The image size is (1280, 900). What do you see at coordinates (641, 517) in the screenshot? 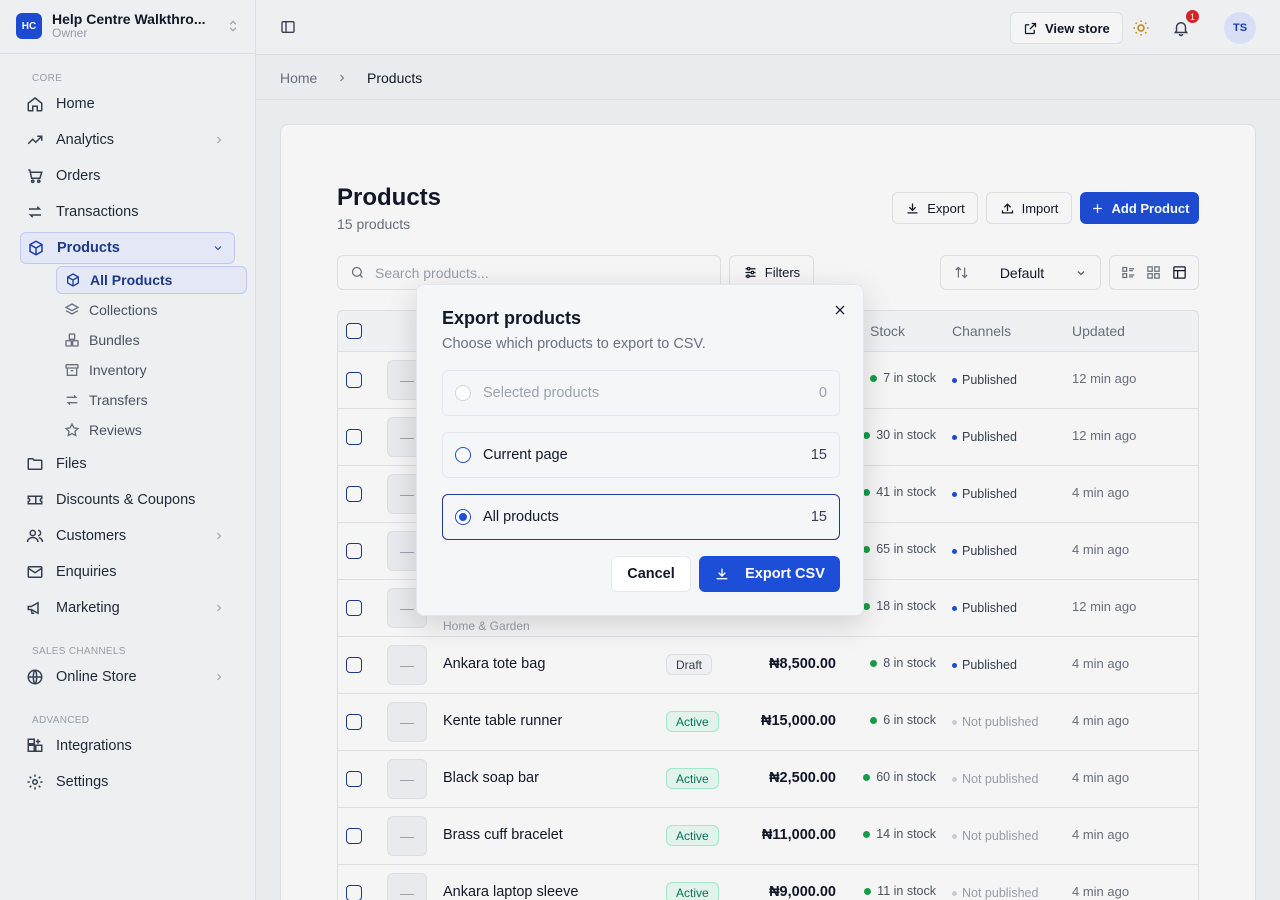
I see `option-all-products: All products 15` at bounding box center [641, 517].